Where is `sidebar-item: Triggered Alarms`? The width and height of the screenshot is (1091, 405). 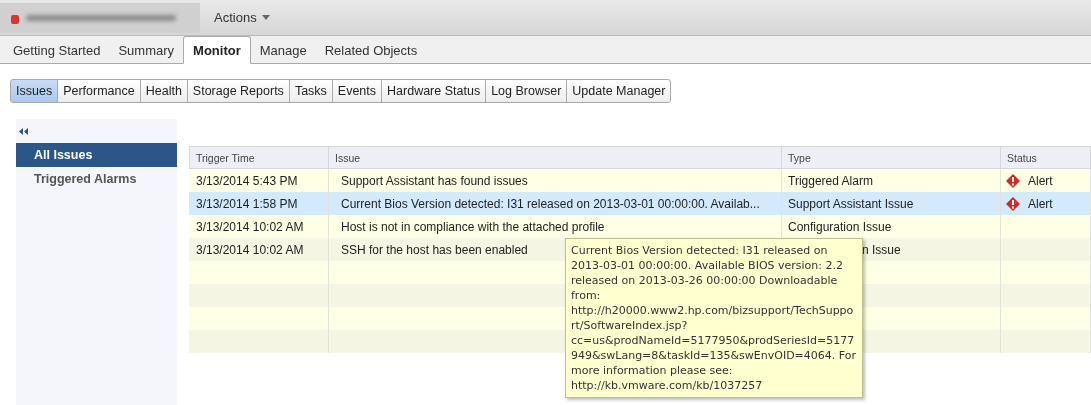 sidebar-item: Triggered Alarms is located at coordinates (96, 179).